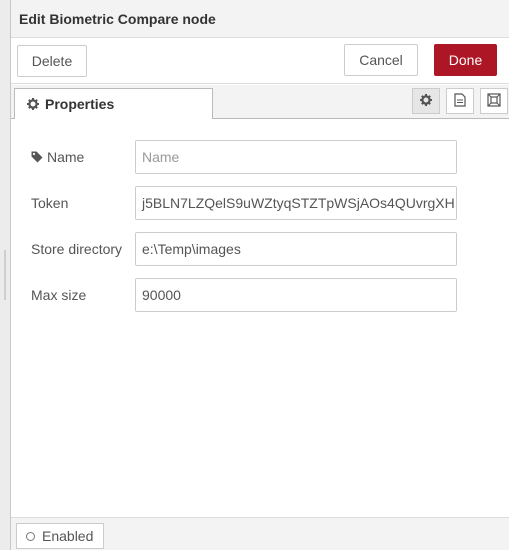 The image size is (509, 550). I want to click on dialog-title: Edit Biometric Compare node, so click(117, 19).